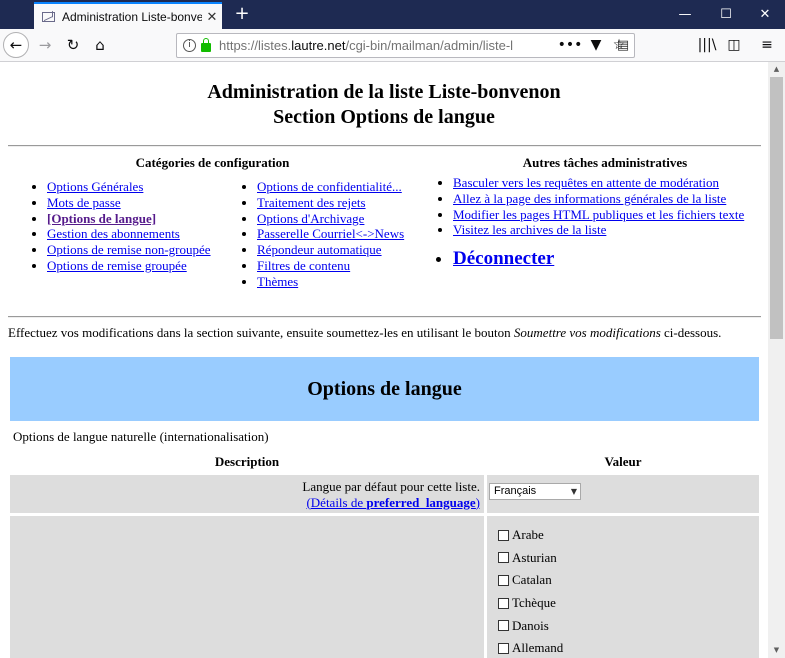  I want to click on config-heading: Catégories de configuration, so click(212, 162).